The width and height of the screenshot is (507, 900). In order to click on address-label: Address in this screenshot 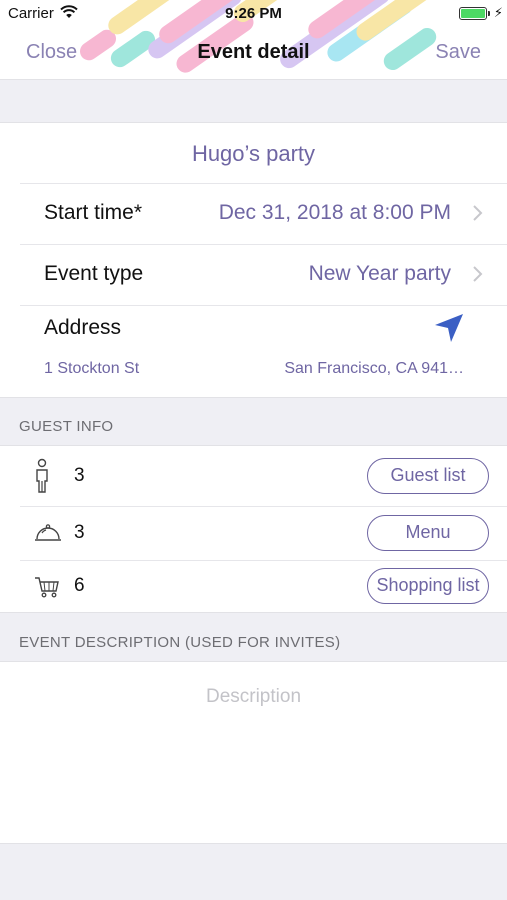, I will do `click(83, 327)`.